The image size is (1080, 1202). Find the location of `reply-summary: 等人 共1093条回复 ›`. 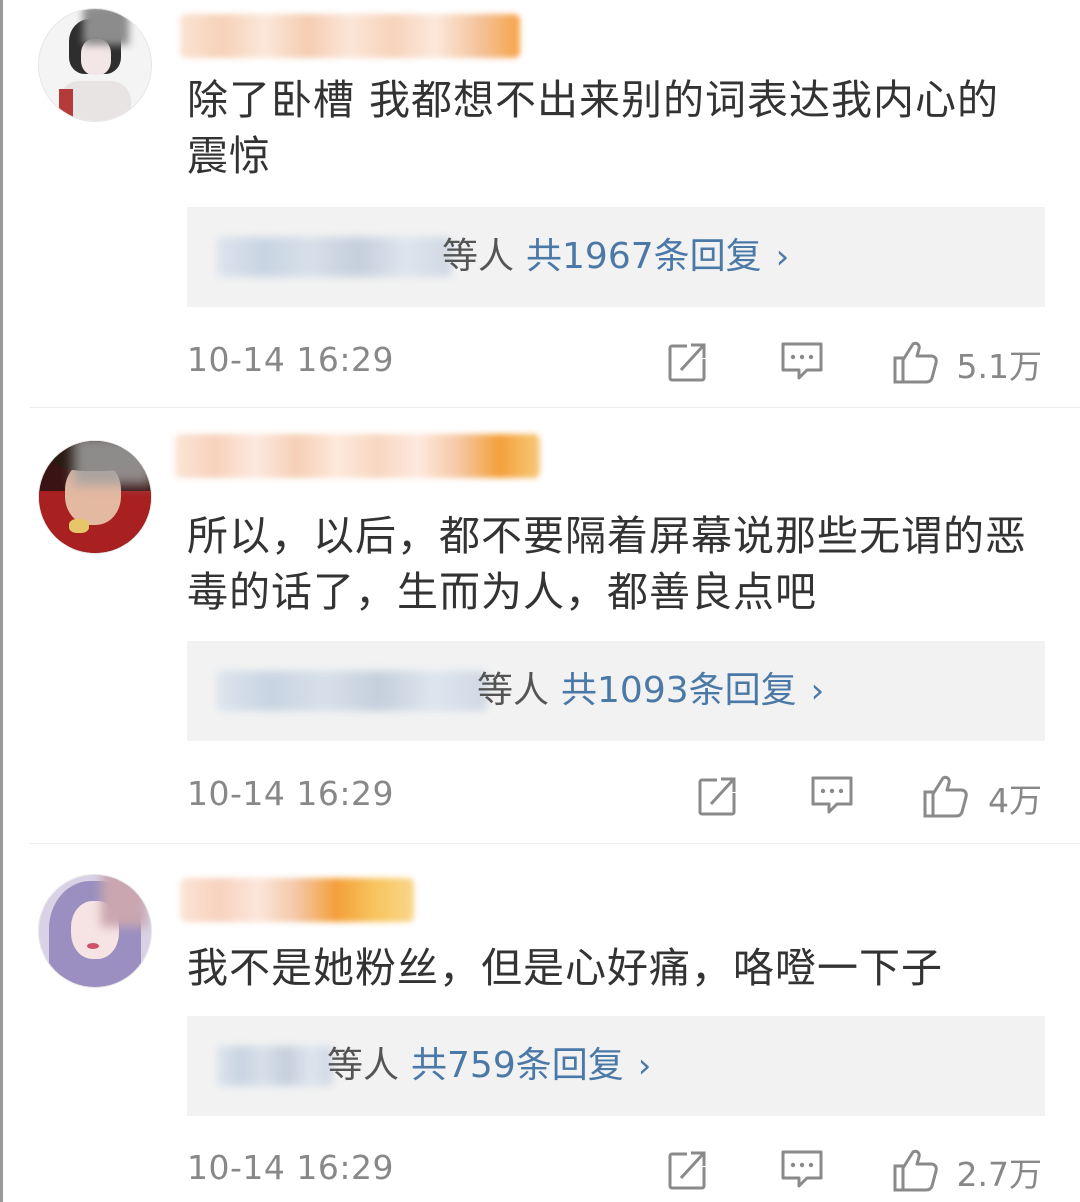

reply-summary: 等人 共1093条回复 › is located at coordinates (616, 691).